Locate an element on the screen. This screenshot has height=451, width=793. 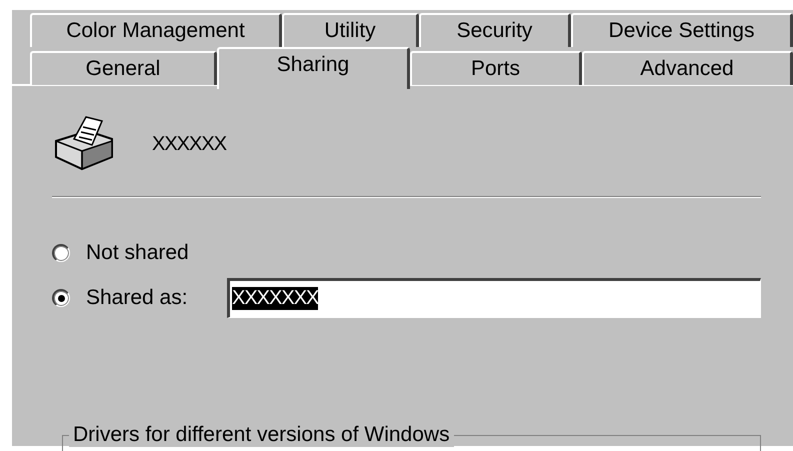
tab: General is located at coordinates (123, 68).